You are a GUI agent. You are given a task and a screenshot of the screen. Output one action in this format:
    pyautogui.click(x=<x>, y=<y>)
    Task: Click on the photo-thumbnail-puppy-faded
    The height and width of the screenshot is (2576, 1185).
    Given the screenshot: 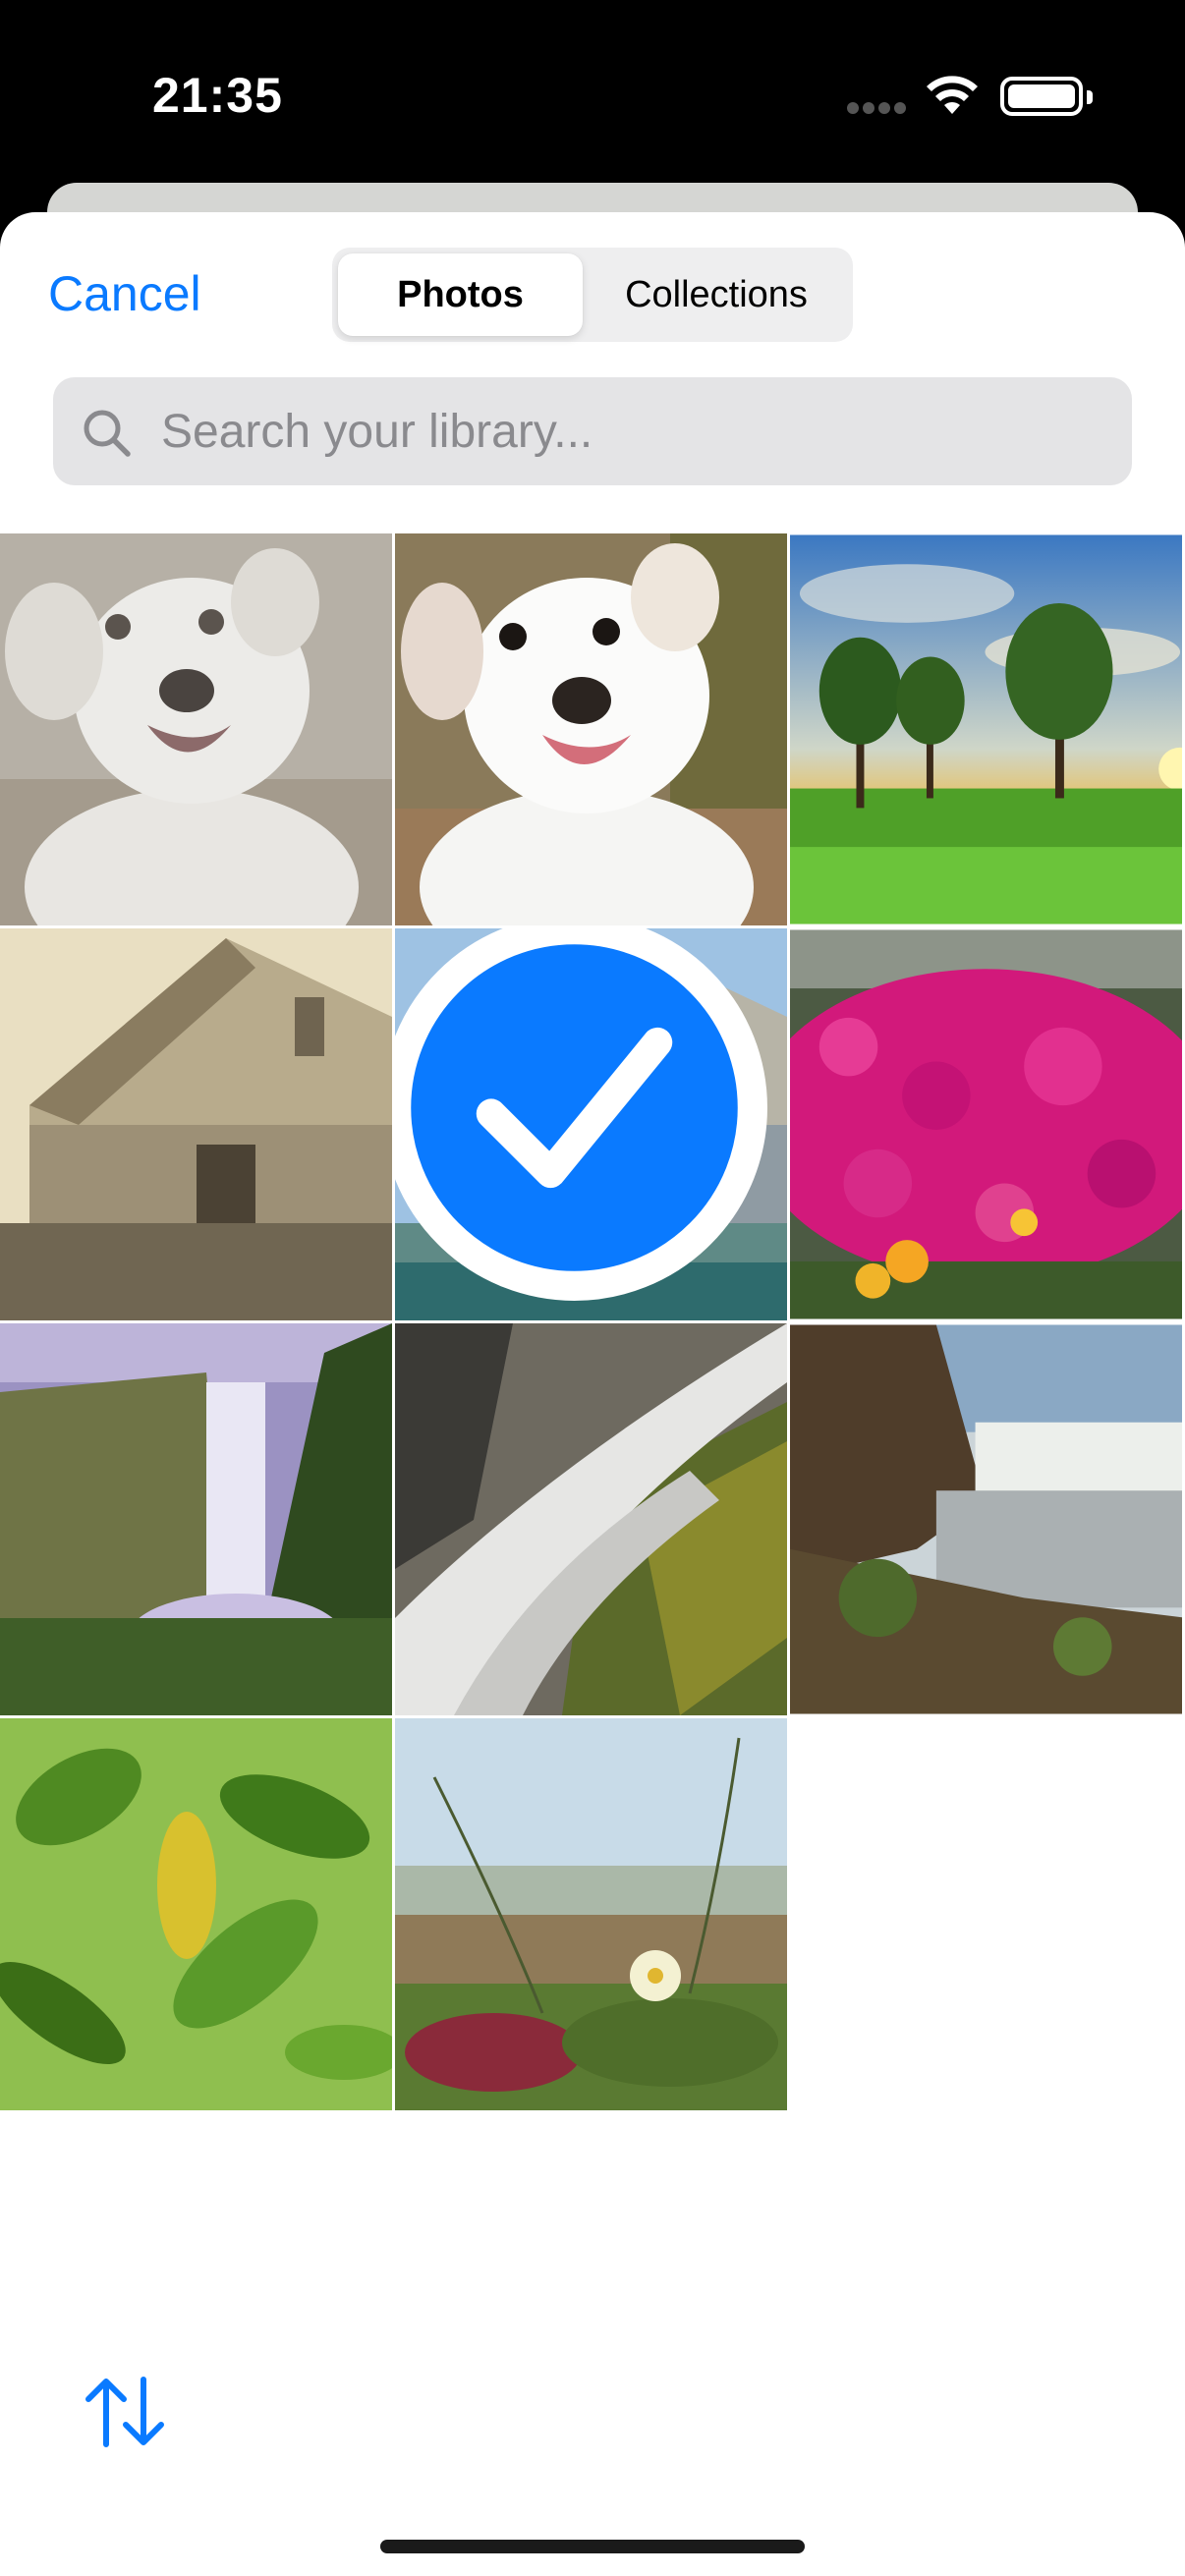 What is the action you would take?
    pyautogui.click(x=196, y=729)
    